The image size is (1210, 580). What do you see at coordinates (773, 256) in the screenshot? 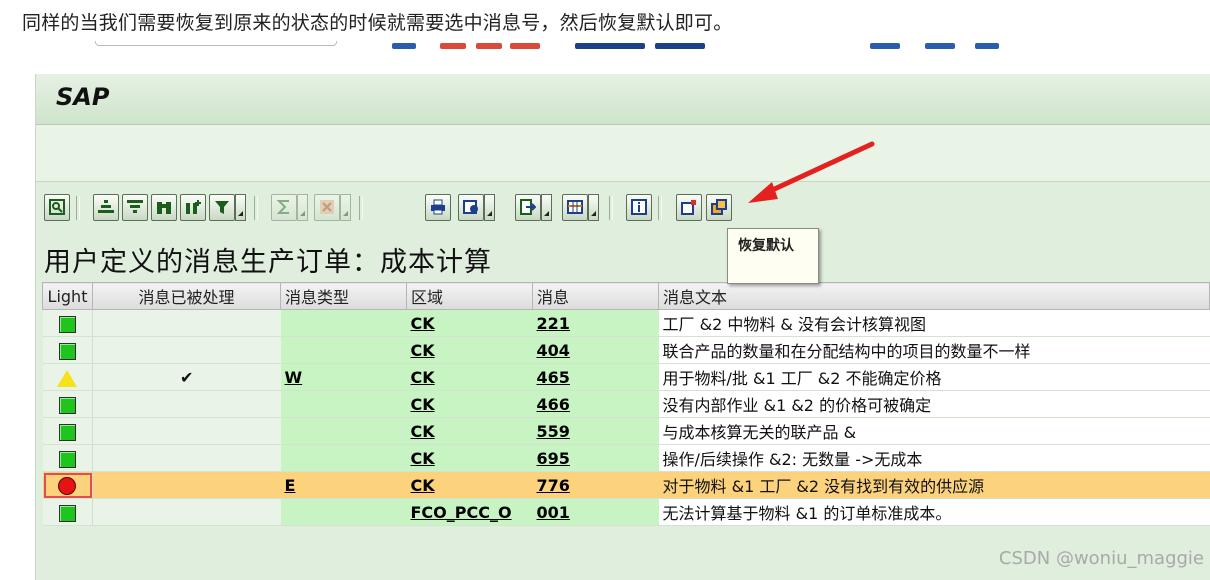
I see `restore-default-tooltip: 恢复默认` at bounding box center [773, 256].